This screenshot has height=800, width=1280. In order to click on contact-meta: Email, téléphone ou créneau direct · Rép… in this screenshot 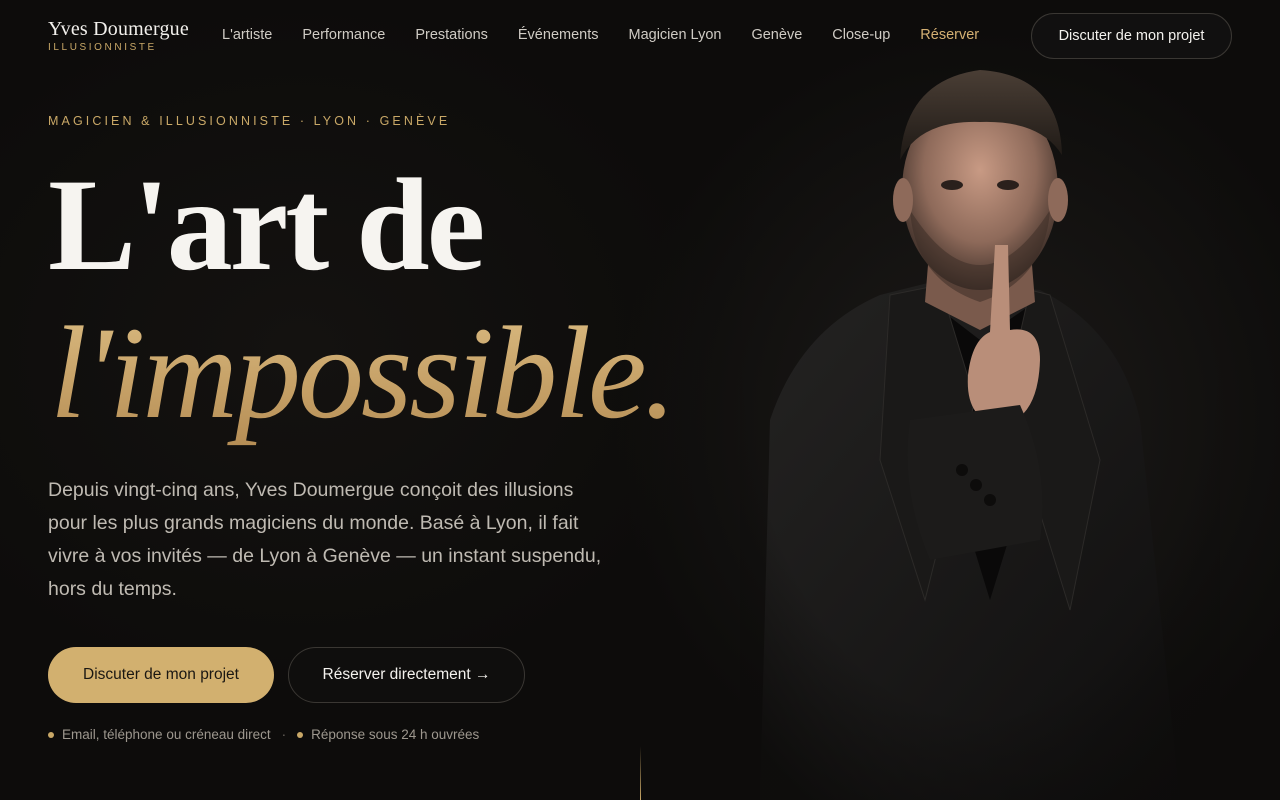, I will do `click(263, 734)`.